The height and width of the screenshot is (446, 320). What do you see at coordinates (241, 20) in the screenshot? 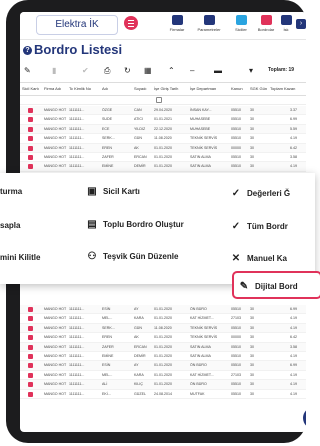
I see `users-icon` at bounding box center [241, 20].